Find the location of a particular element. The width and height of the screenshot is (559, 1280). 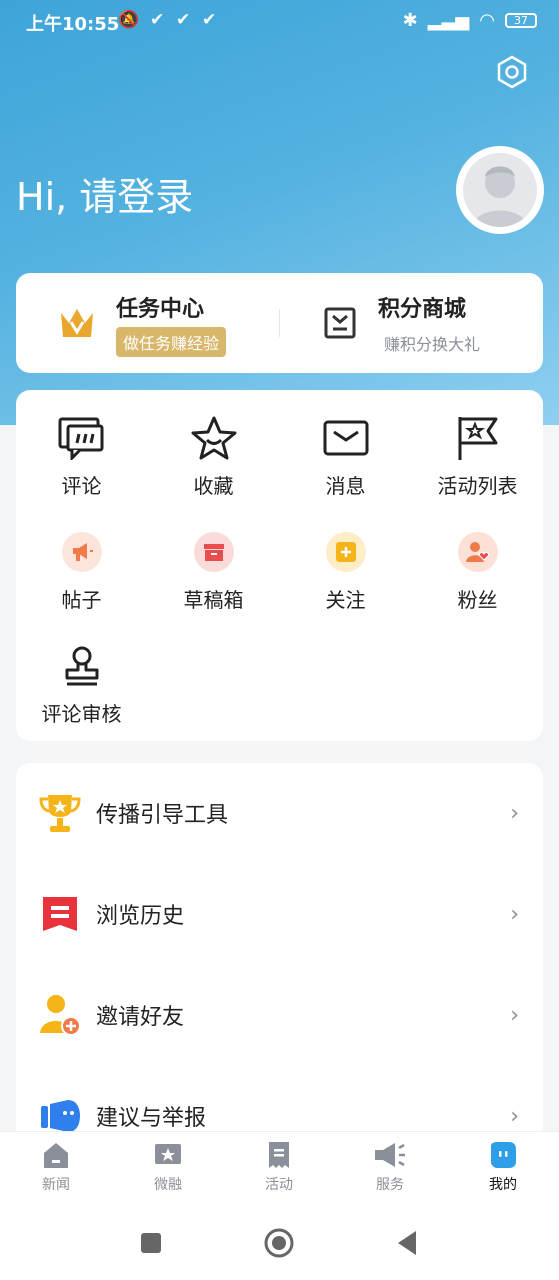

grid-item-label: 粉丝 is located at coordinates (477, 600).